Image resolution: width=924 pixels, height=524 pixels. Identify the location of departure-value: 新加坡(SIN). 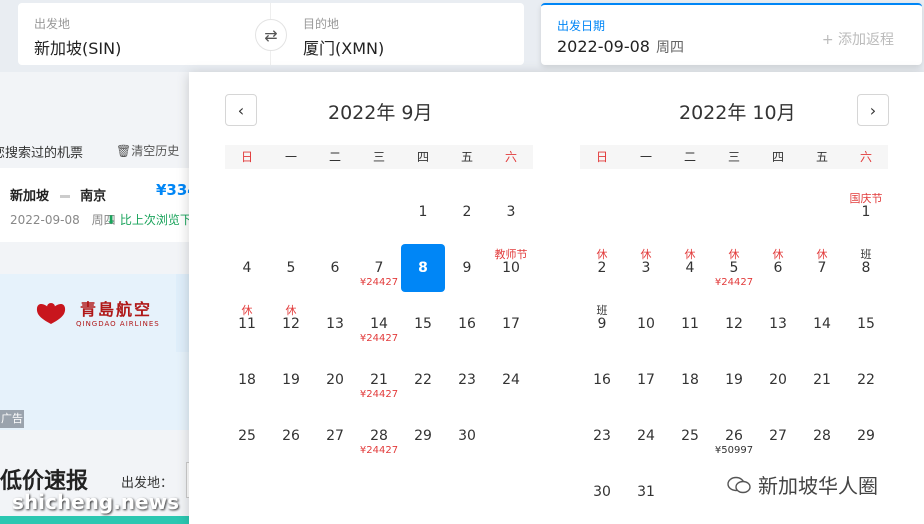
(77, 47).